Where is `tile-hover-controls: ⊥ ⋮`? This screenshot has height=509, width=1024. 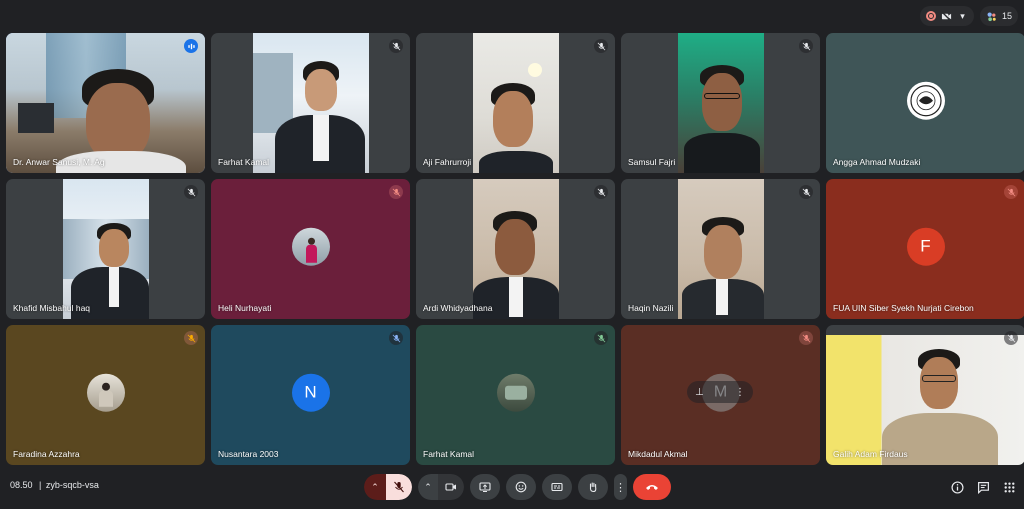 tile-hover-controls: ⊥ ⋮ is located at coordinates (720, 392).